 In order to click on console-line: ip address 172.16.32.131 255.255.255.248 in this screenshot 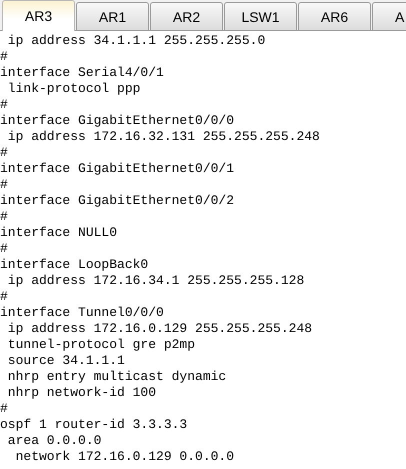, I will do `click(163, 137)`.